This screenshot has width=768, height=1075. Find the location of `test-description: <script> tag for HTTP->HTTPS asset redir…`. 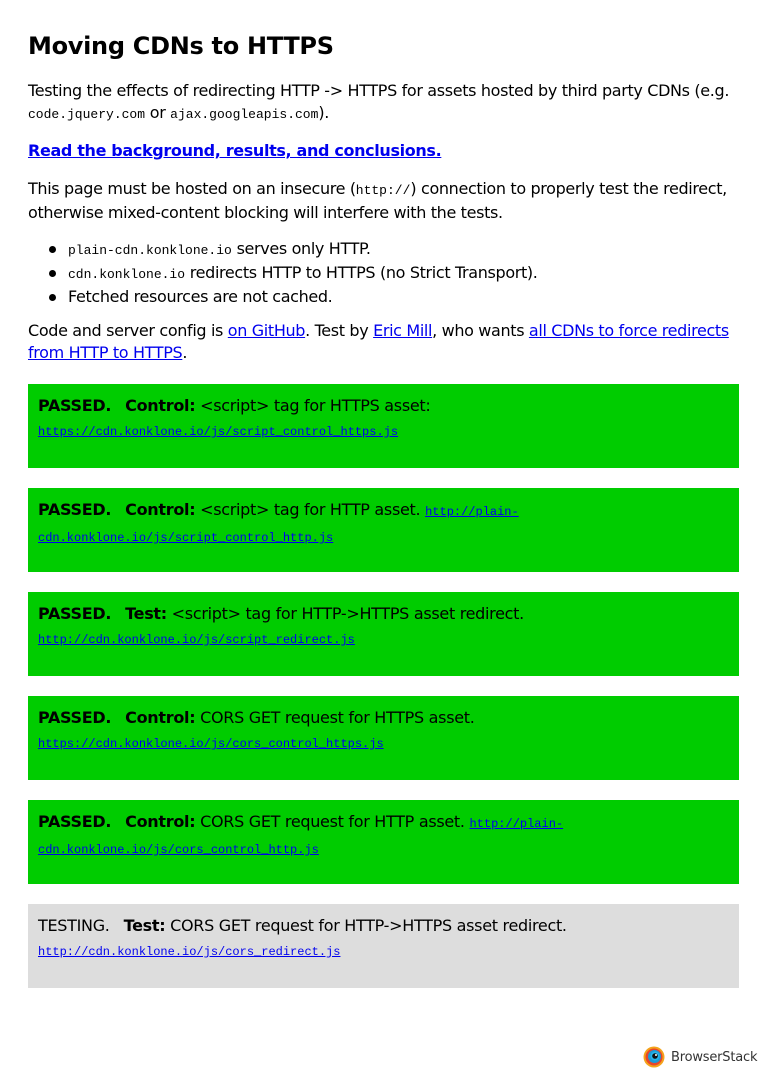

test-description: <script> tag for HTTP->HTTPS asset redir… is located at coordinates (345, 613).